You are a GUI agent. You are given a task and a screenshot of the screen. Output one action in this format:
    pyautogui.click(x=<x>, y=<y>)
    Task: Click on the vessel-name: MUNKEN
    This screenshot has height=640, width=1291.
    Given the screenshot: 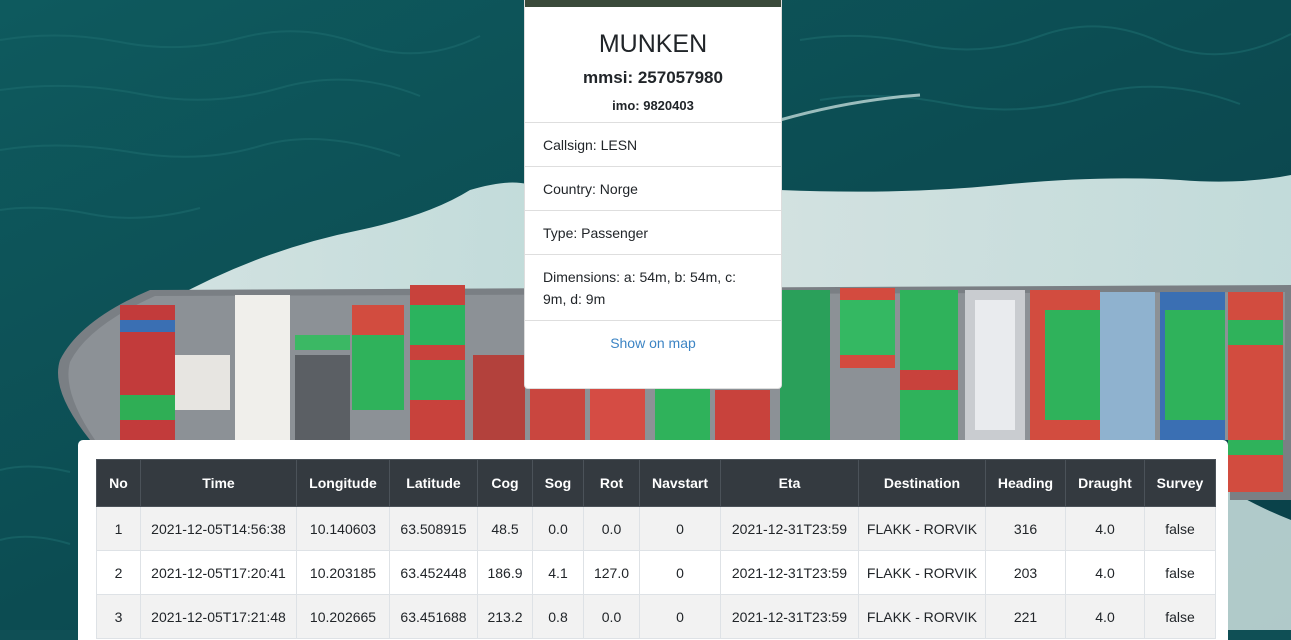 What is the action you would take?
    pyautogui.click(x=653, y=44)
    